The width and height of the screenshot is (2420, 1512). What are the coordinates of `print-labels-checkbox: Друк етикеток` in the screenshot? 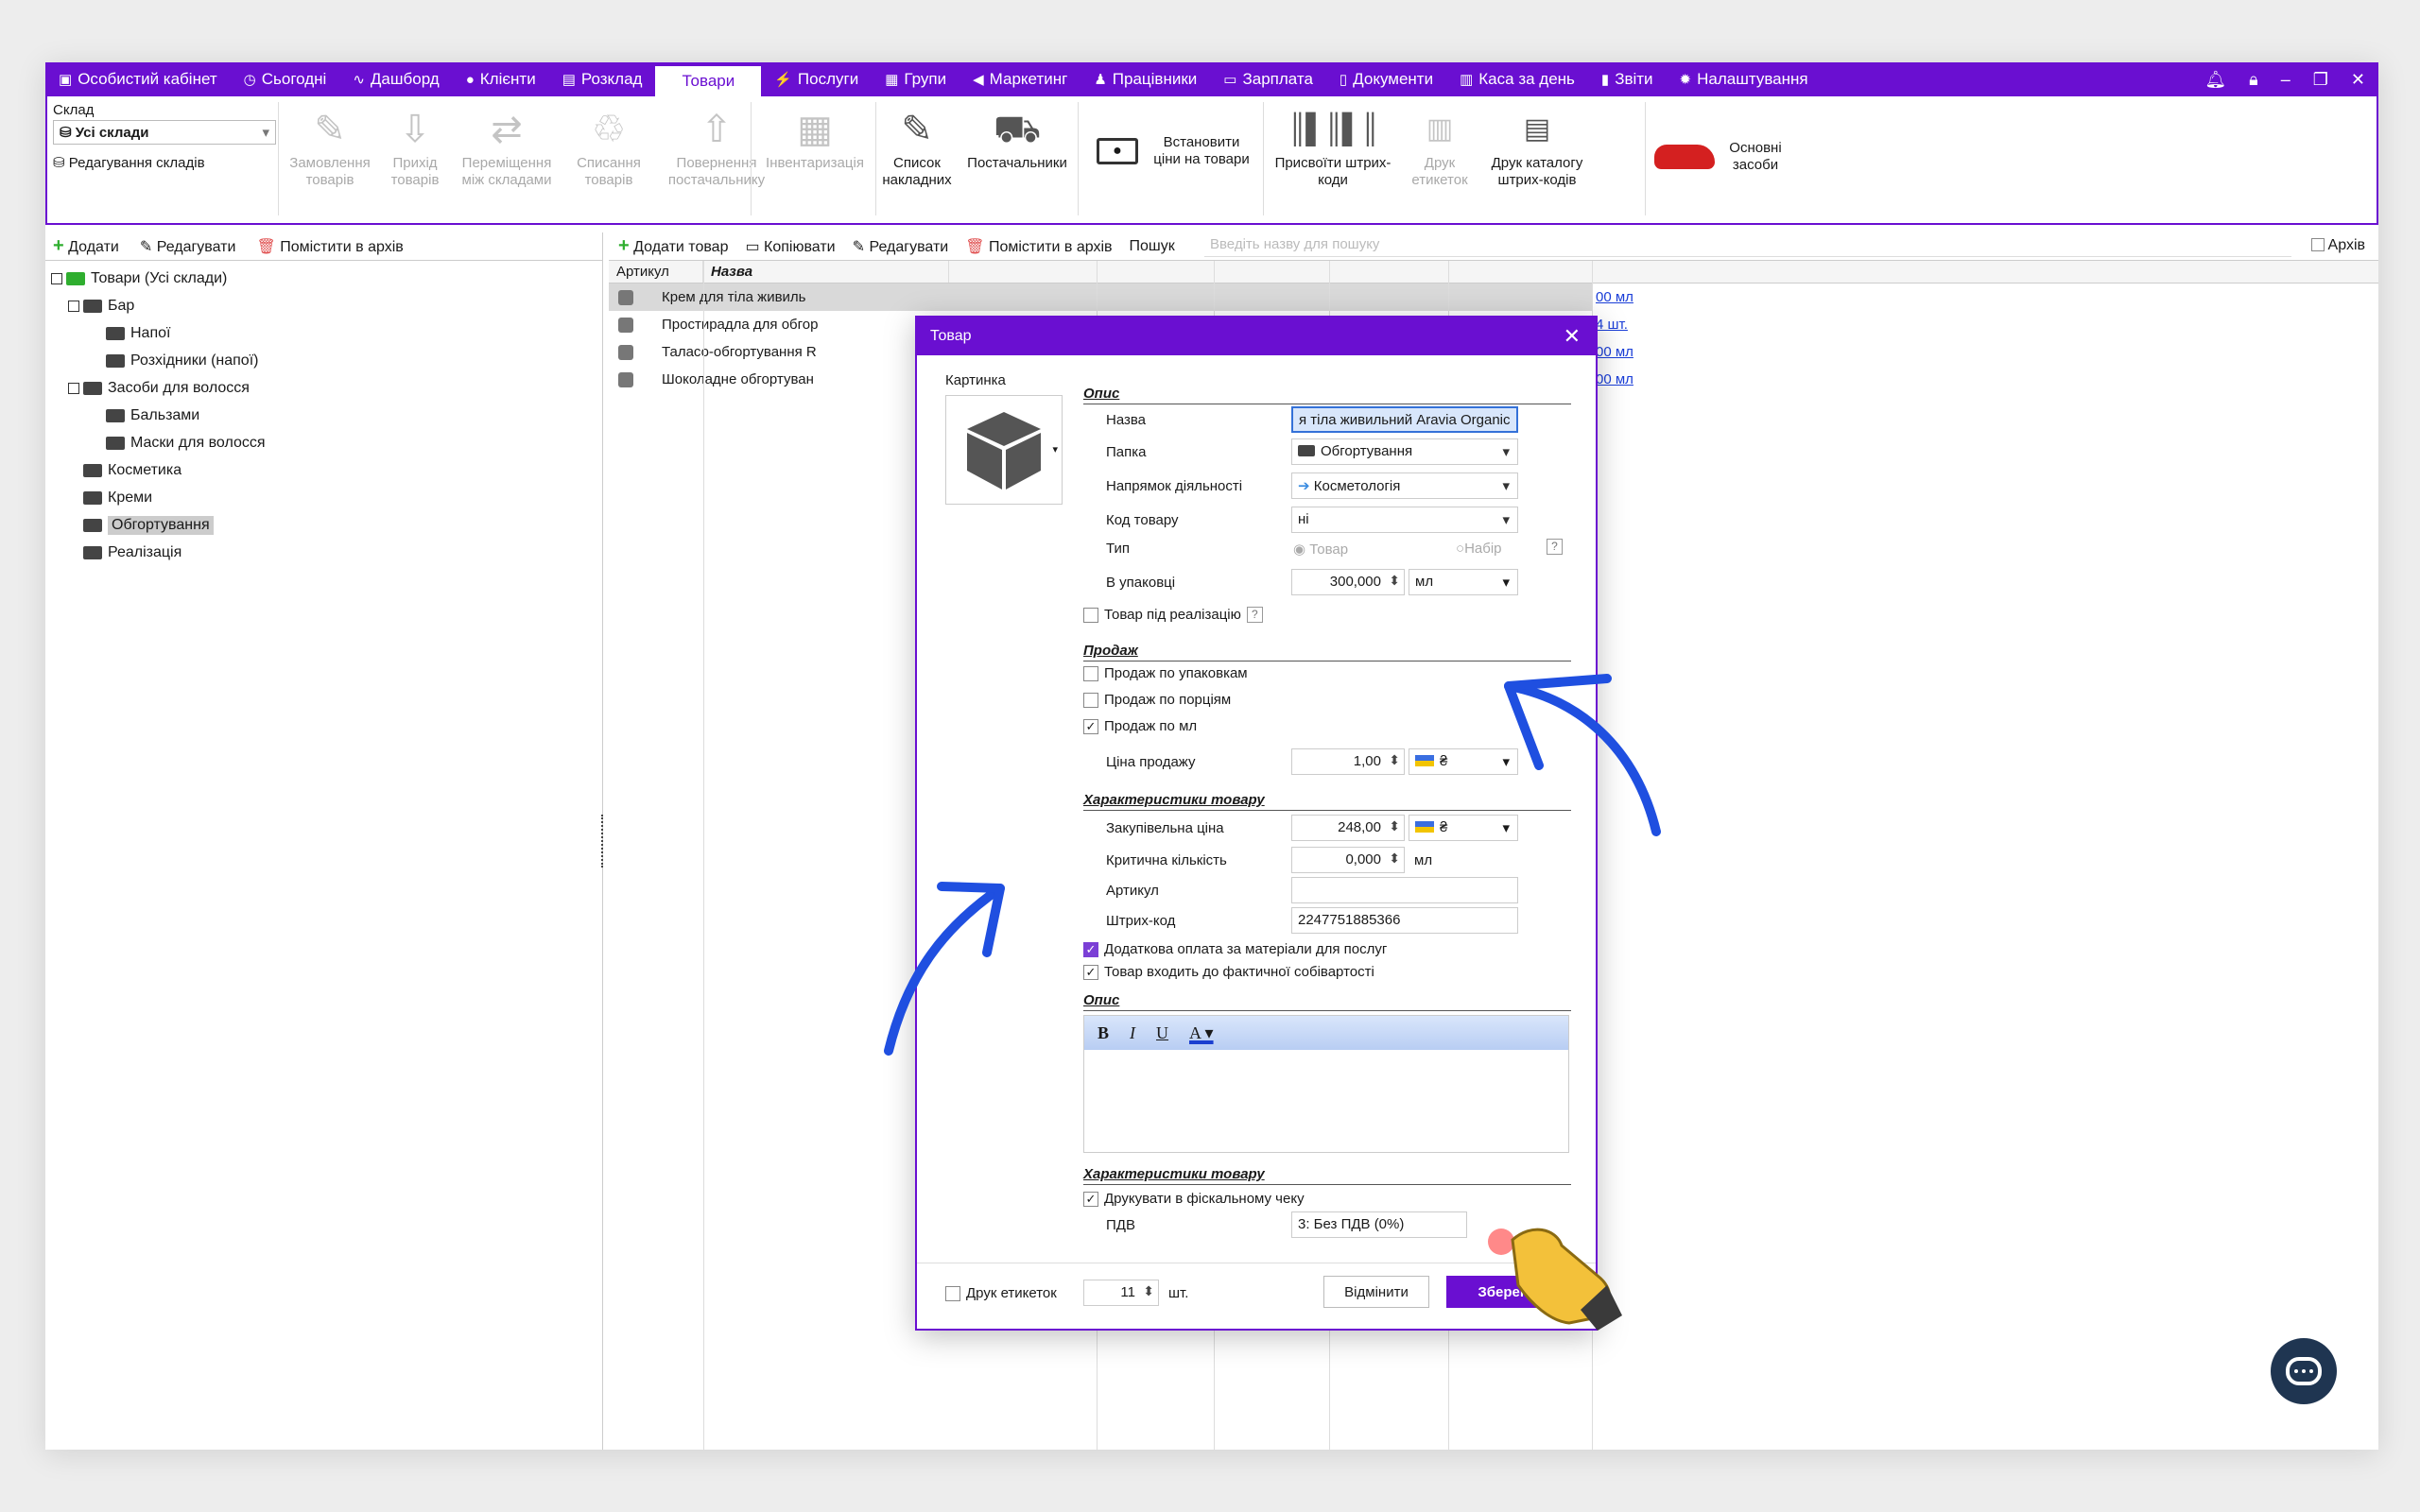 It's located at (1001, 1293).